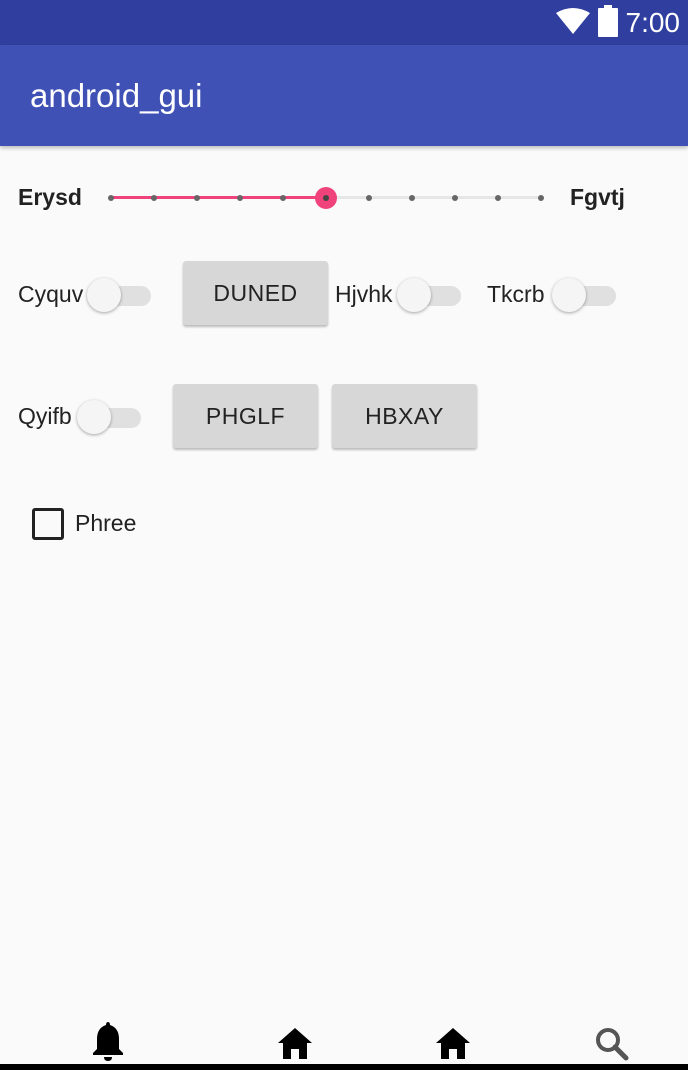  What do you see at coordinates (404, 416) in the screenshot?
I see `hbxay-button: HBXAY` at bounding box center [404, 416].